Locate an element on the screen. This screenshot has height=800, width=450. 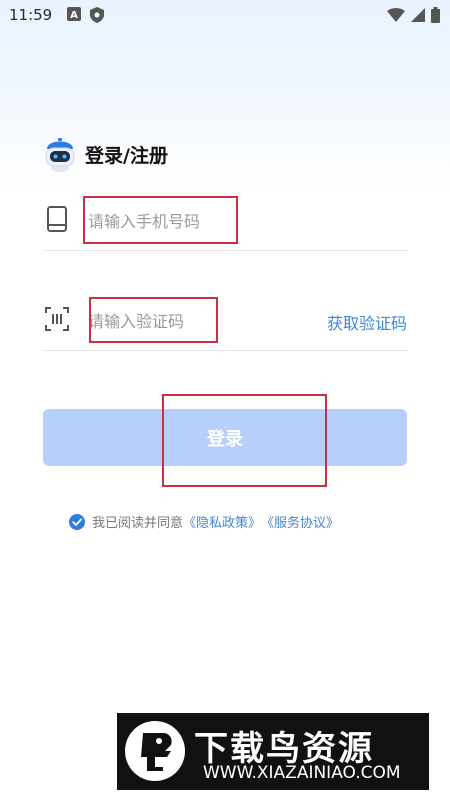
agreement-checkbox is located at coordinates (77, 521).